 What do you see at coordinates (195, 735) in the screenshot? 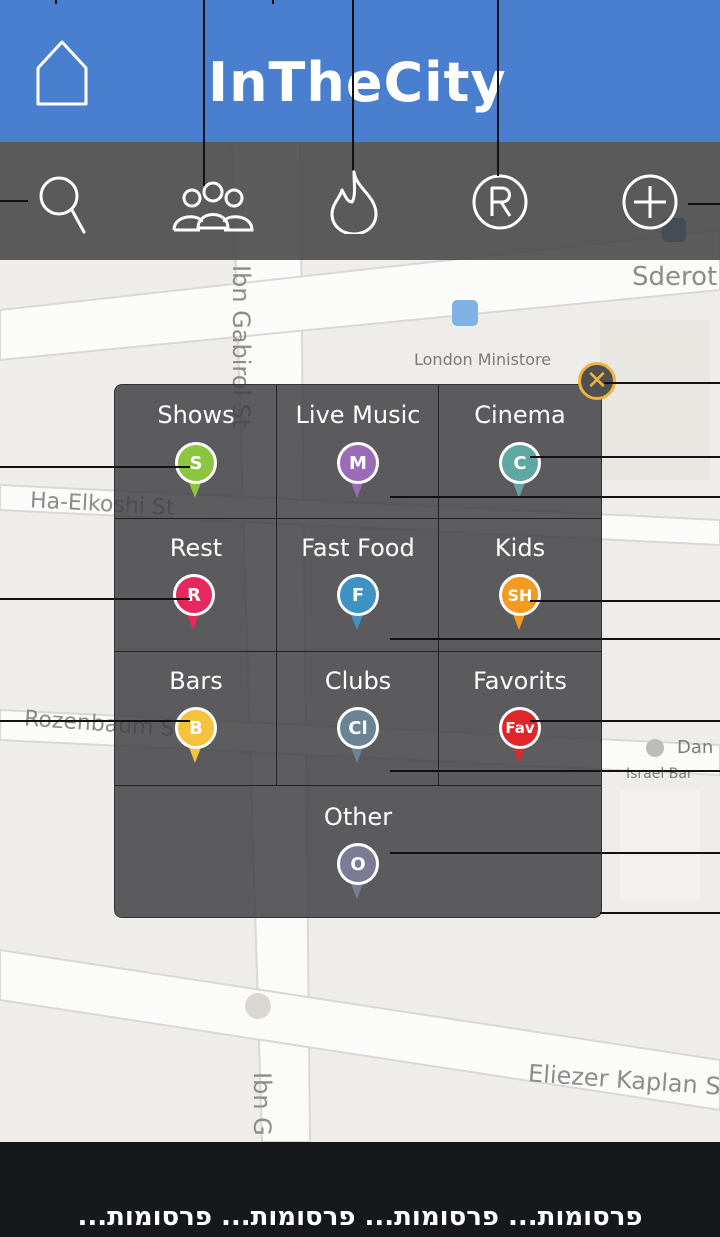
I see `bars-pin-icon: B` at bounding box center [195, 735].